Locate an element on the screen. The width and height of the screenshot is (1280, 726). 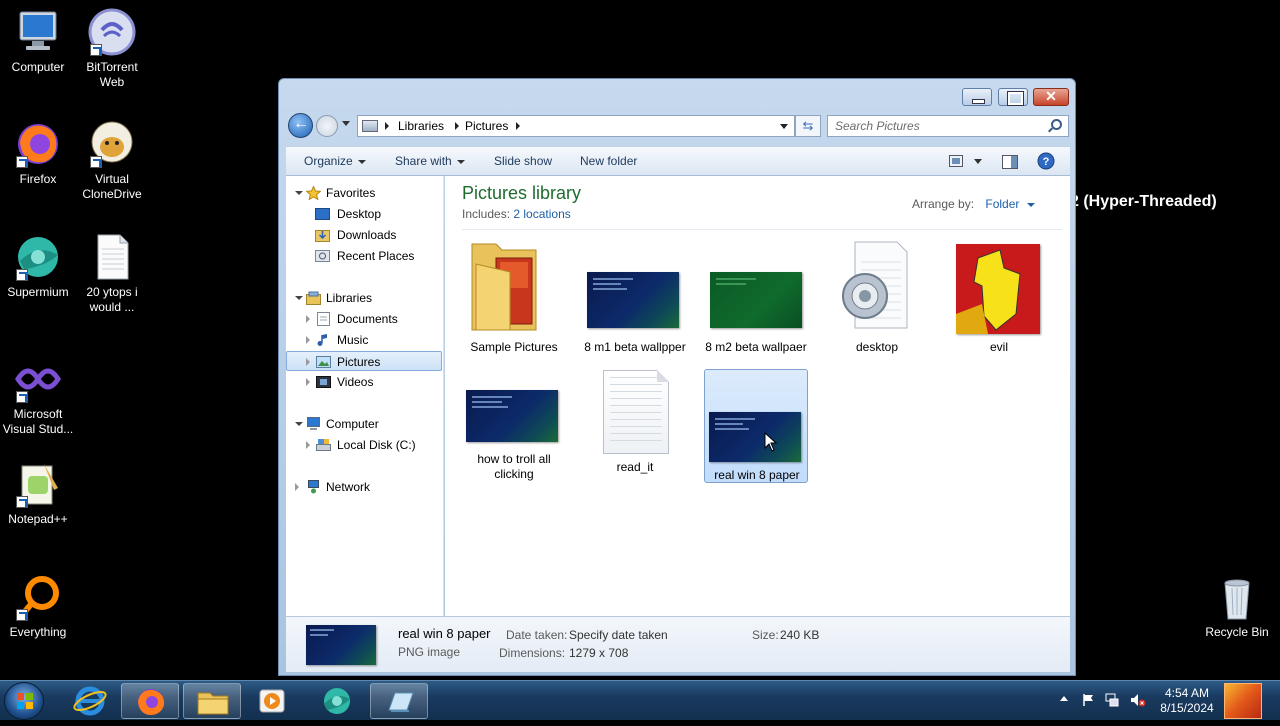
recent-pages-dropdown is located at coordinates (346, 123).